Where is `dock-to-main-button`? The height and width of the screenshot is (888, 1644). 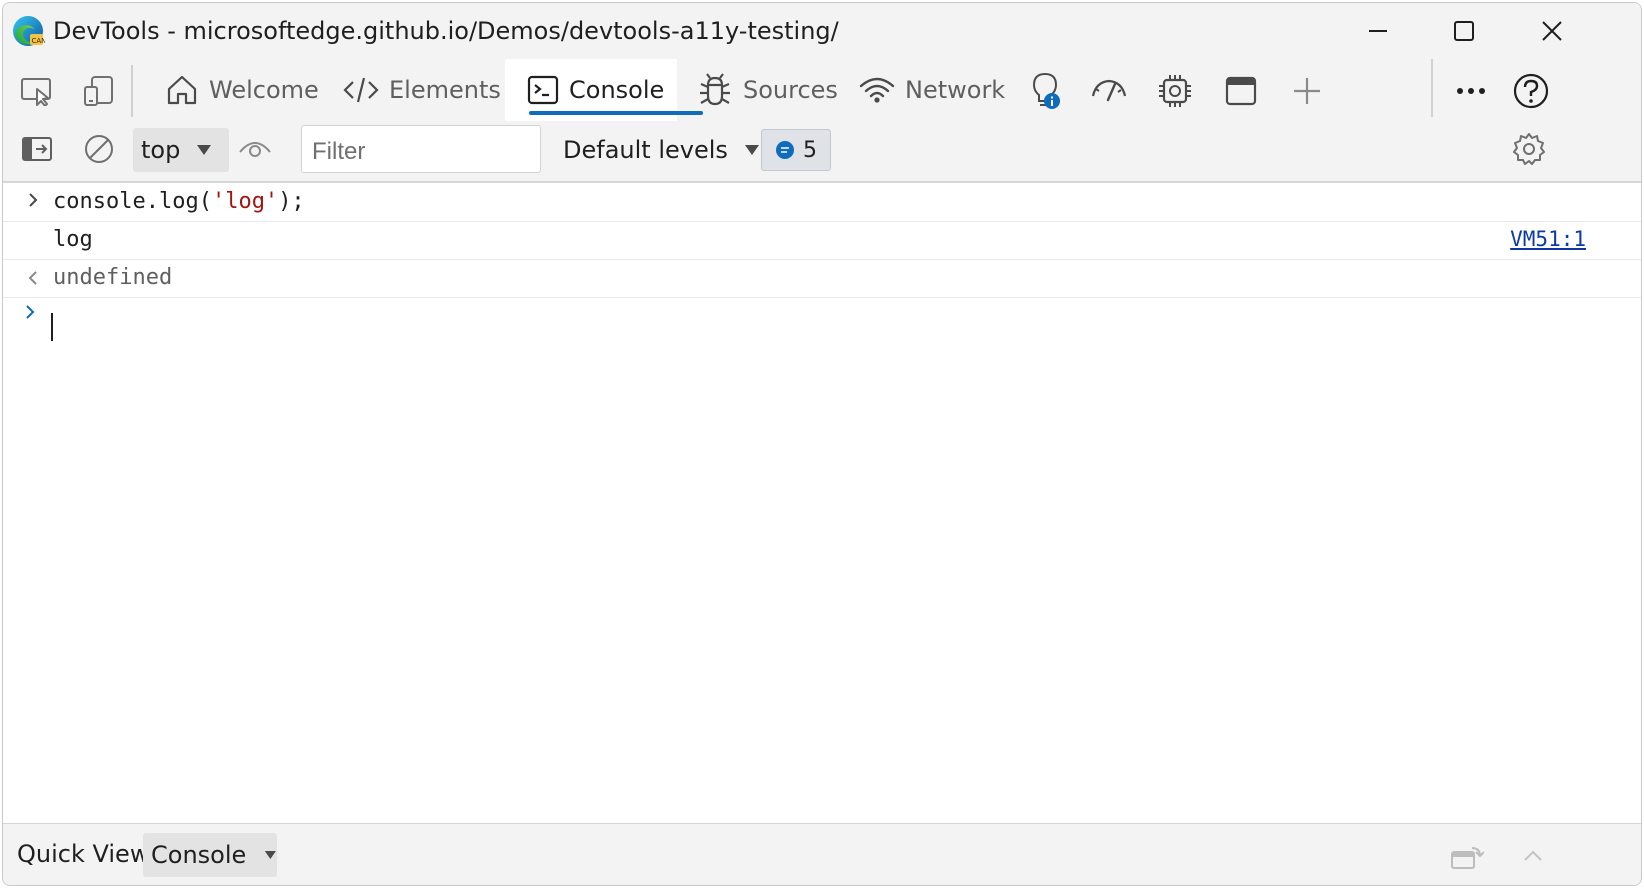
dock-to-main-button is located at coordinates (1467, 856).